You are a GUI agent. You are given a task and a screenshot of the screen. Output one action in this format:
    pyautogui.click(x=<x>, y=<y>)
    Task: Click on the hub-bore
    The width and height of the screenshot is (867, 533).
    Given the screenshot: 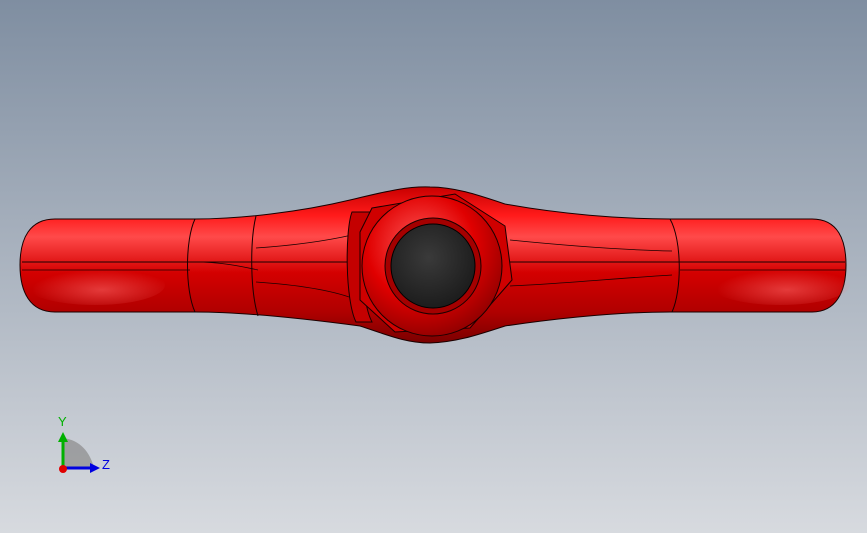 What is the action you would take?
    pyautogui.click(x=433, y=266)
    